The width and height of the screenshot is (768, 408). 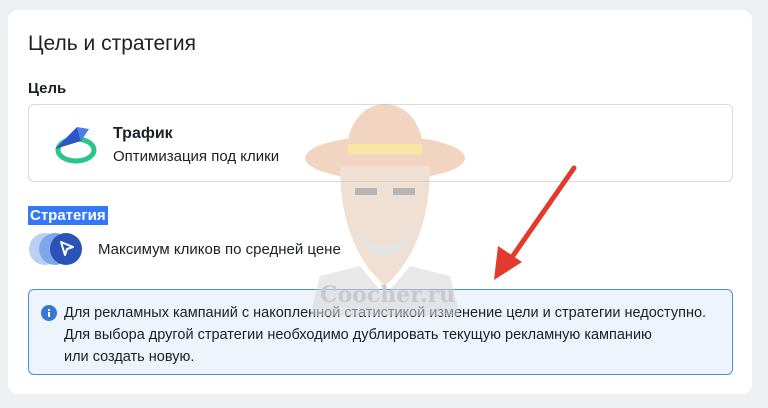 What do you see at coordinates (196, 156) in the screenshot?
I see `goal-option-subtitle: Оптимизация под клики` at bounding box center [196, 156].